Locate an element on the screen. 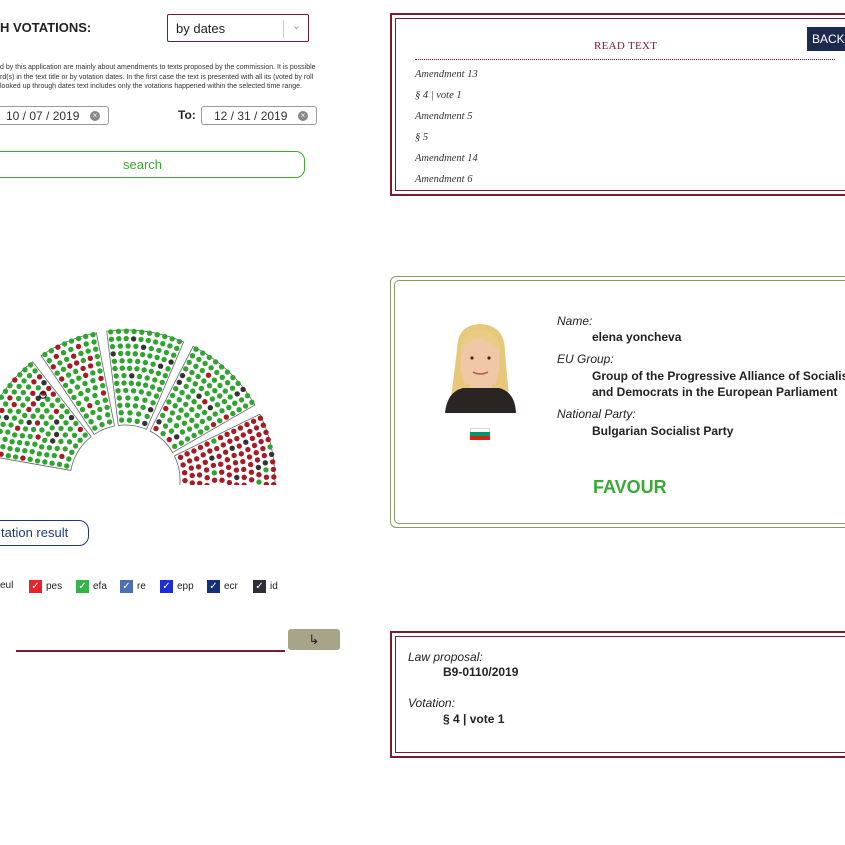 The height and width of the screenshot is (845, 845). checkbox-efa: ✓ is located at coordinates (82, 586).